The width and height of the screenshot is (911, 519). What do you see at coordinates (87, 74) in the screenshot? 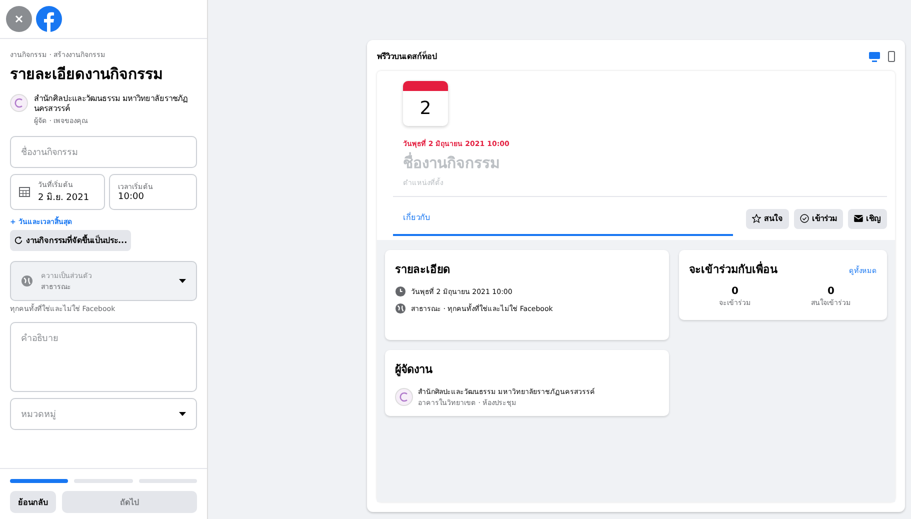
I see `page-title: รายละเอียดงานกิจกรรม` at bounding box center [87, 74].